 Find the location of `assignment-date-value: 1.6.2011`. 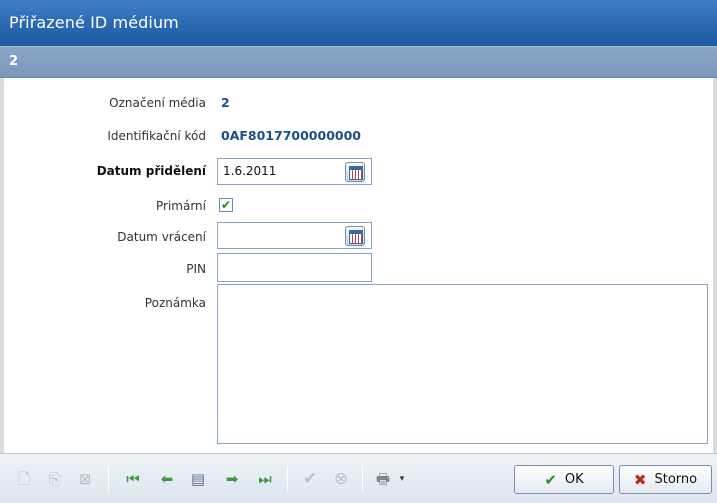

assignment-date-value: 1.6.2011 is located at coordinates (250, 171).